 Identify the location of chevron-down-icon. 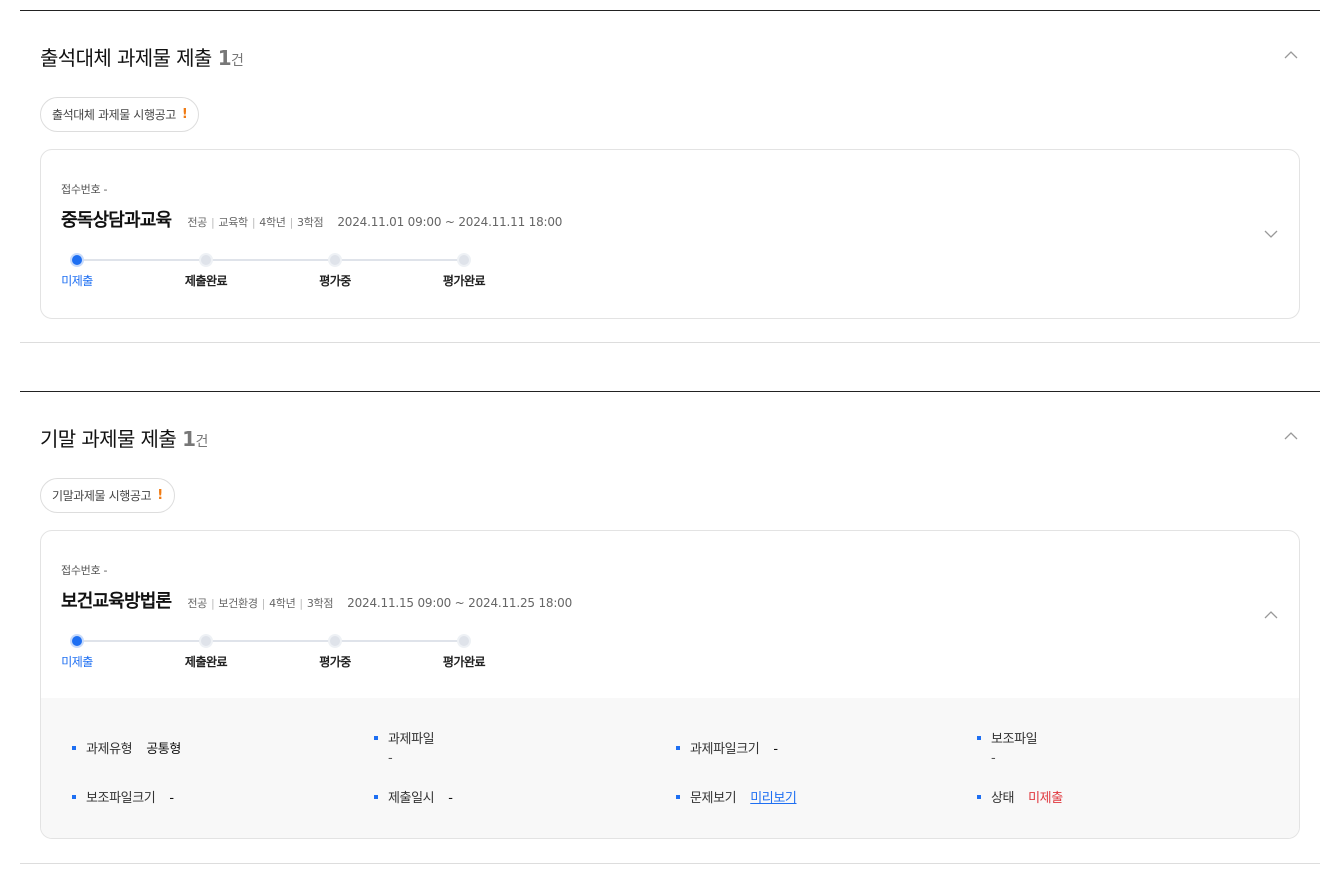
(1271, 234).